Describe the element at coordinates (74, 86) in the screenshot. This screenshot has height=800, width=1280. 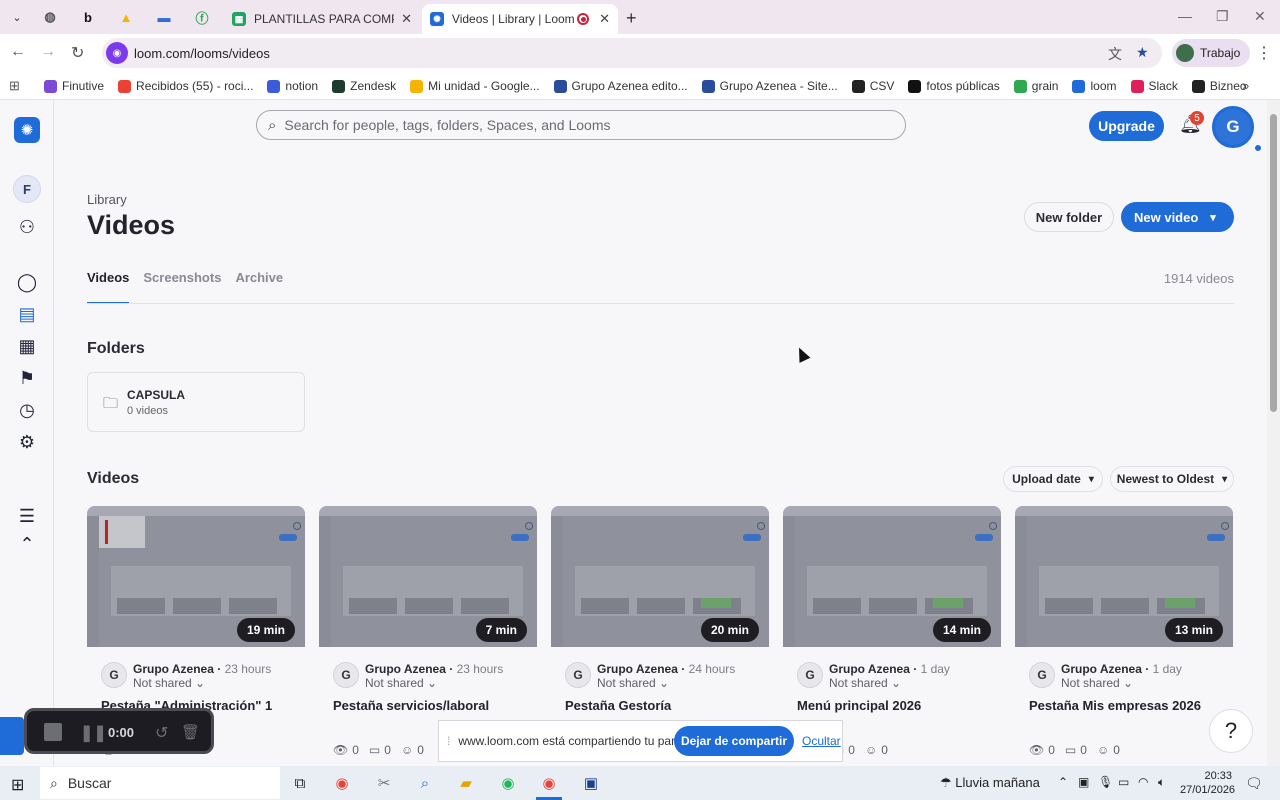
I see `bookmark-item: Finutive` at that location.